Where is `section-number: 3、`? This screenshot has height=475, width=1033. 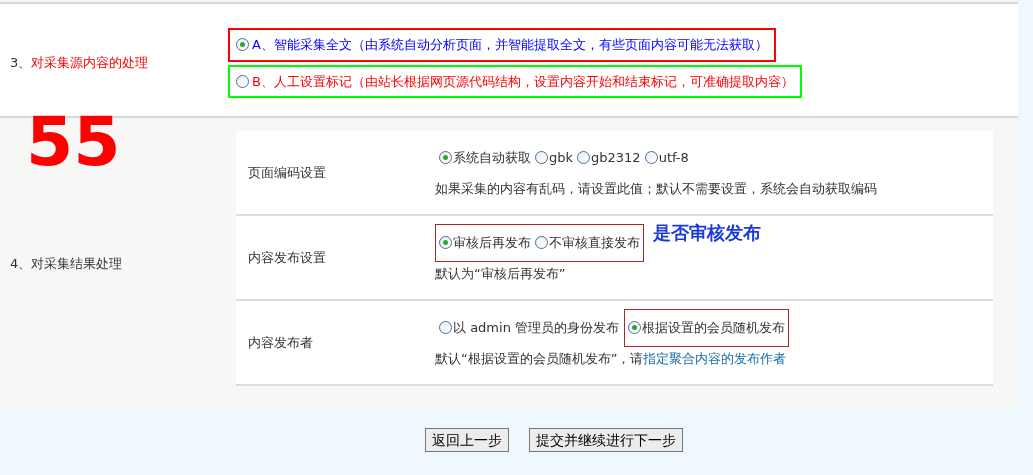 section-number: 3、 is located at coordinates (21, 63).